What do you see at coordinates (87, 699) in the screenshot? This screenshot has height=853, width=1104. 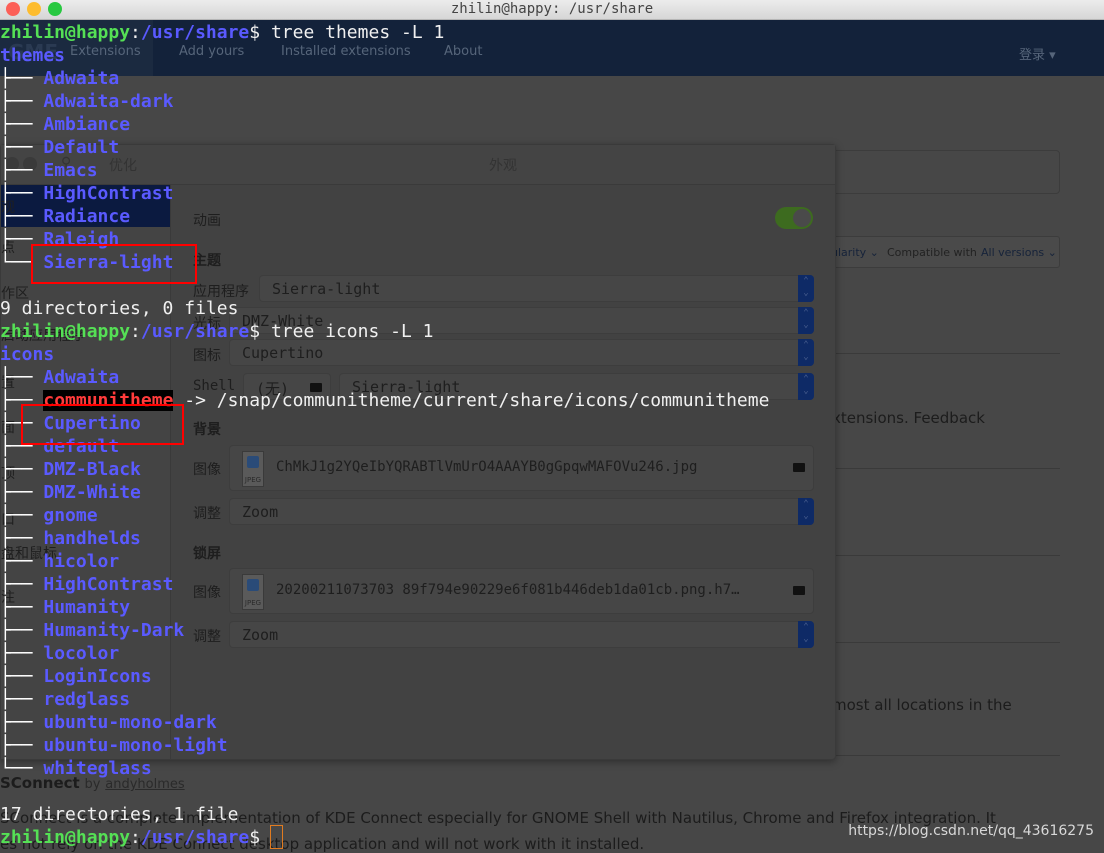 I see `directory-entry: redglass` at bounding box center [87, 699].